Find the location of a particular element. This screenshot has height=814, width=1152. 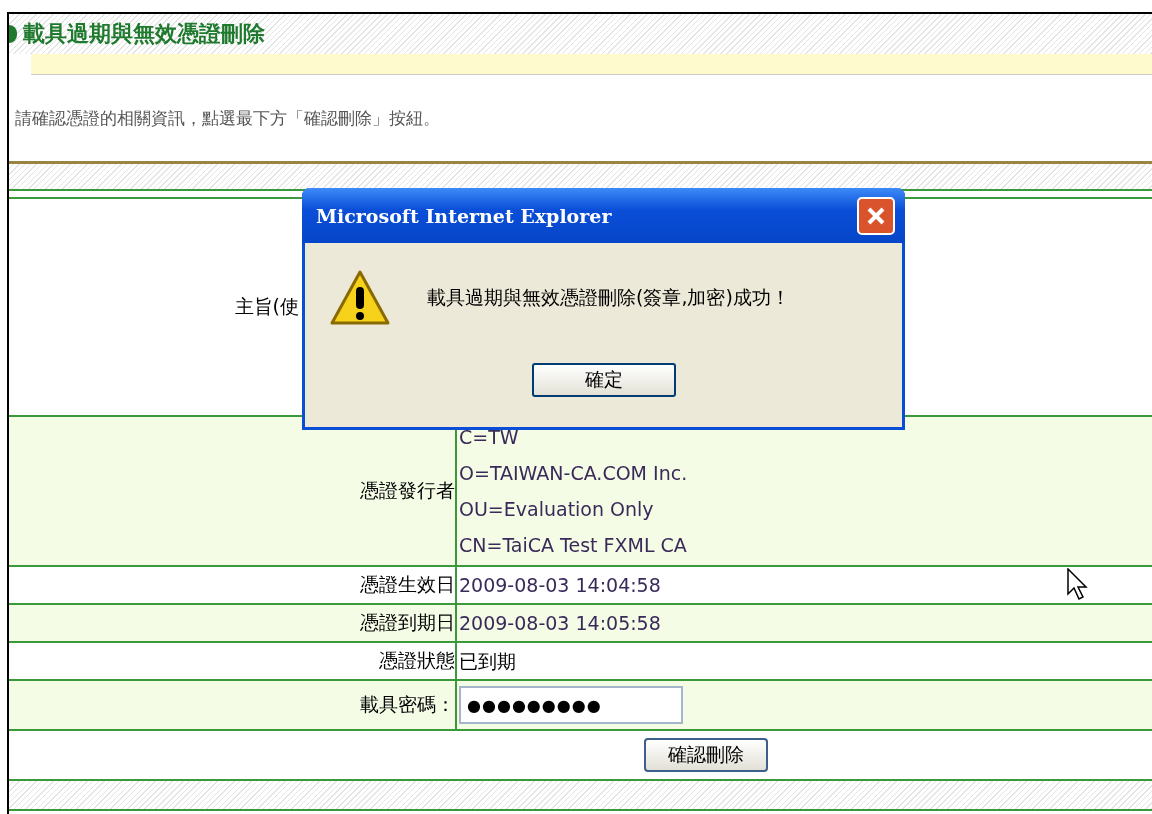

bullet-icon is located at coordinates (13, 34).